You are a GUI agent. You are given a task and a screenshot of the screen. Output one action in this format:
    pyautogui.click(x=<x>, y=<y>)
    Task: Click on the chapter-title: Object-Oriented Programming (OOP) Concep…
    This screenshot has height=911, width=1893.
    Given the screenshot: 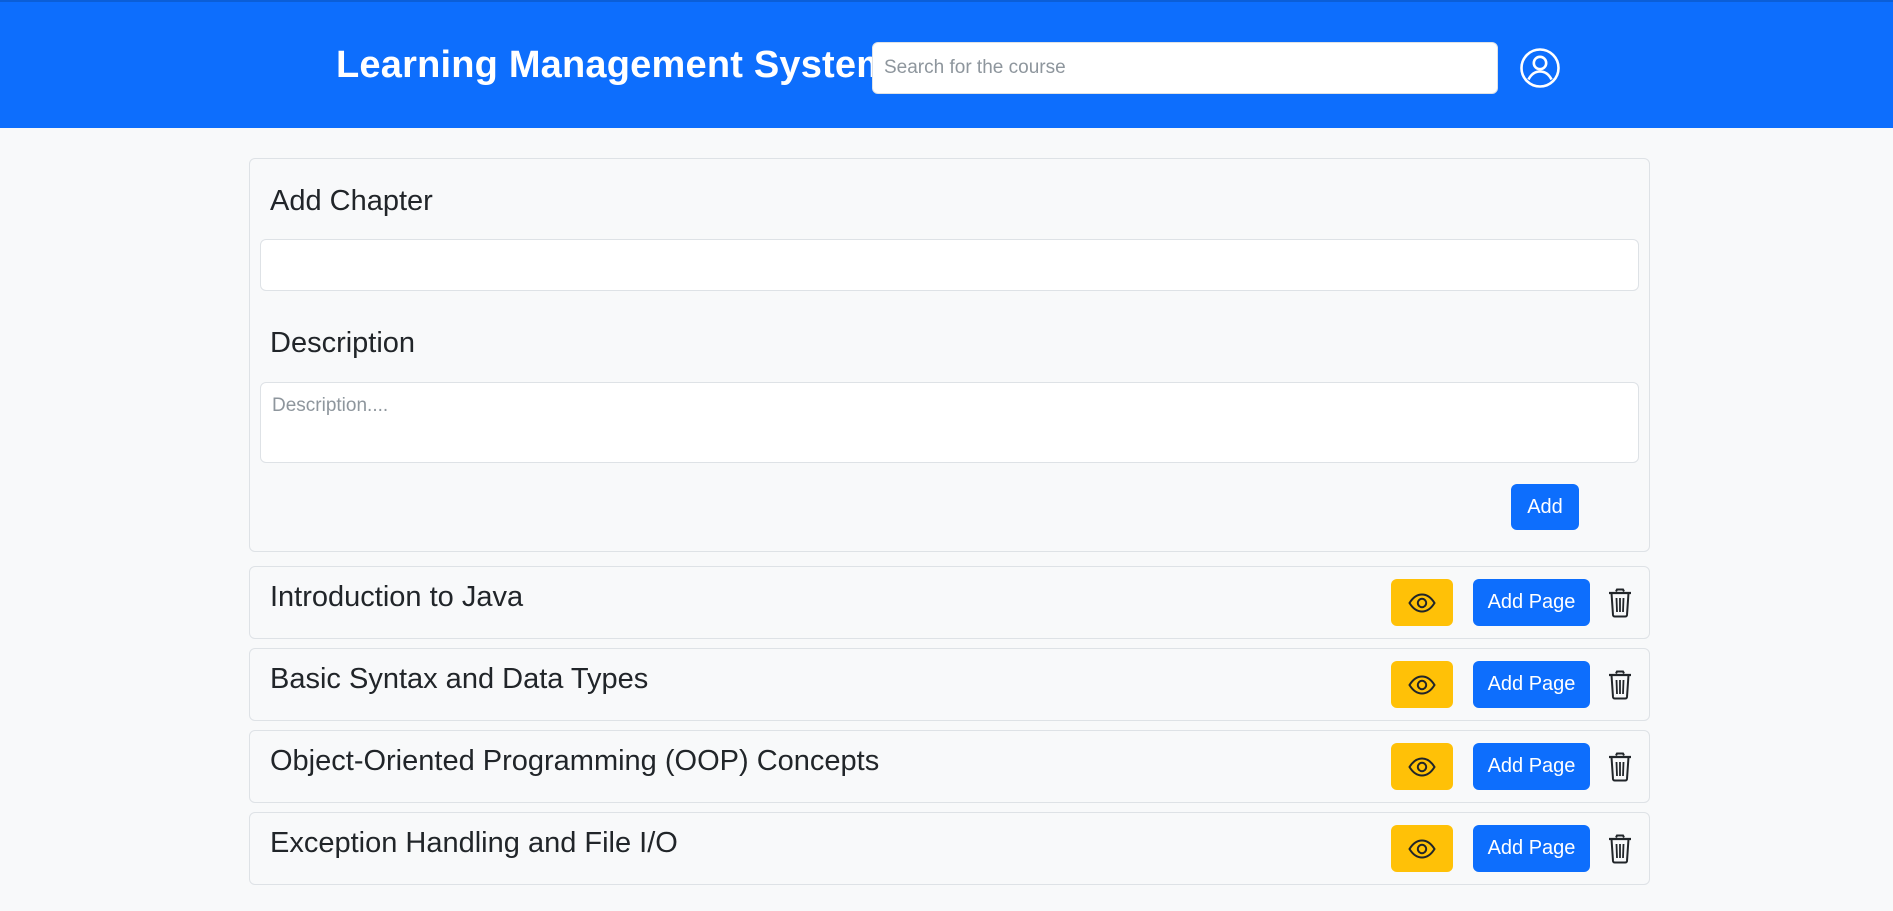 What is the action you would take?
    pyautogui.click(x=575, y=761)
    